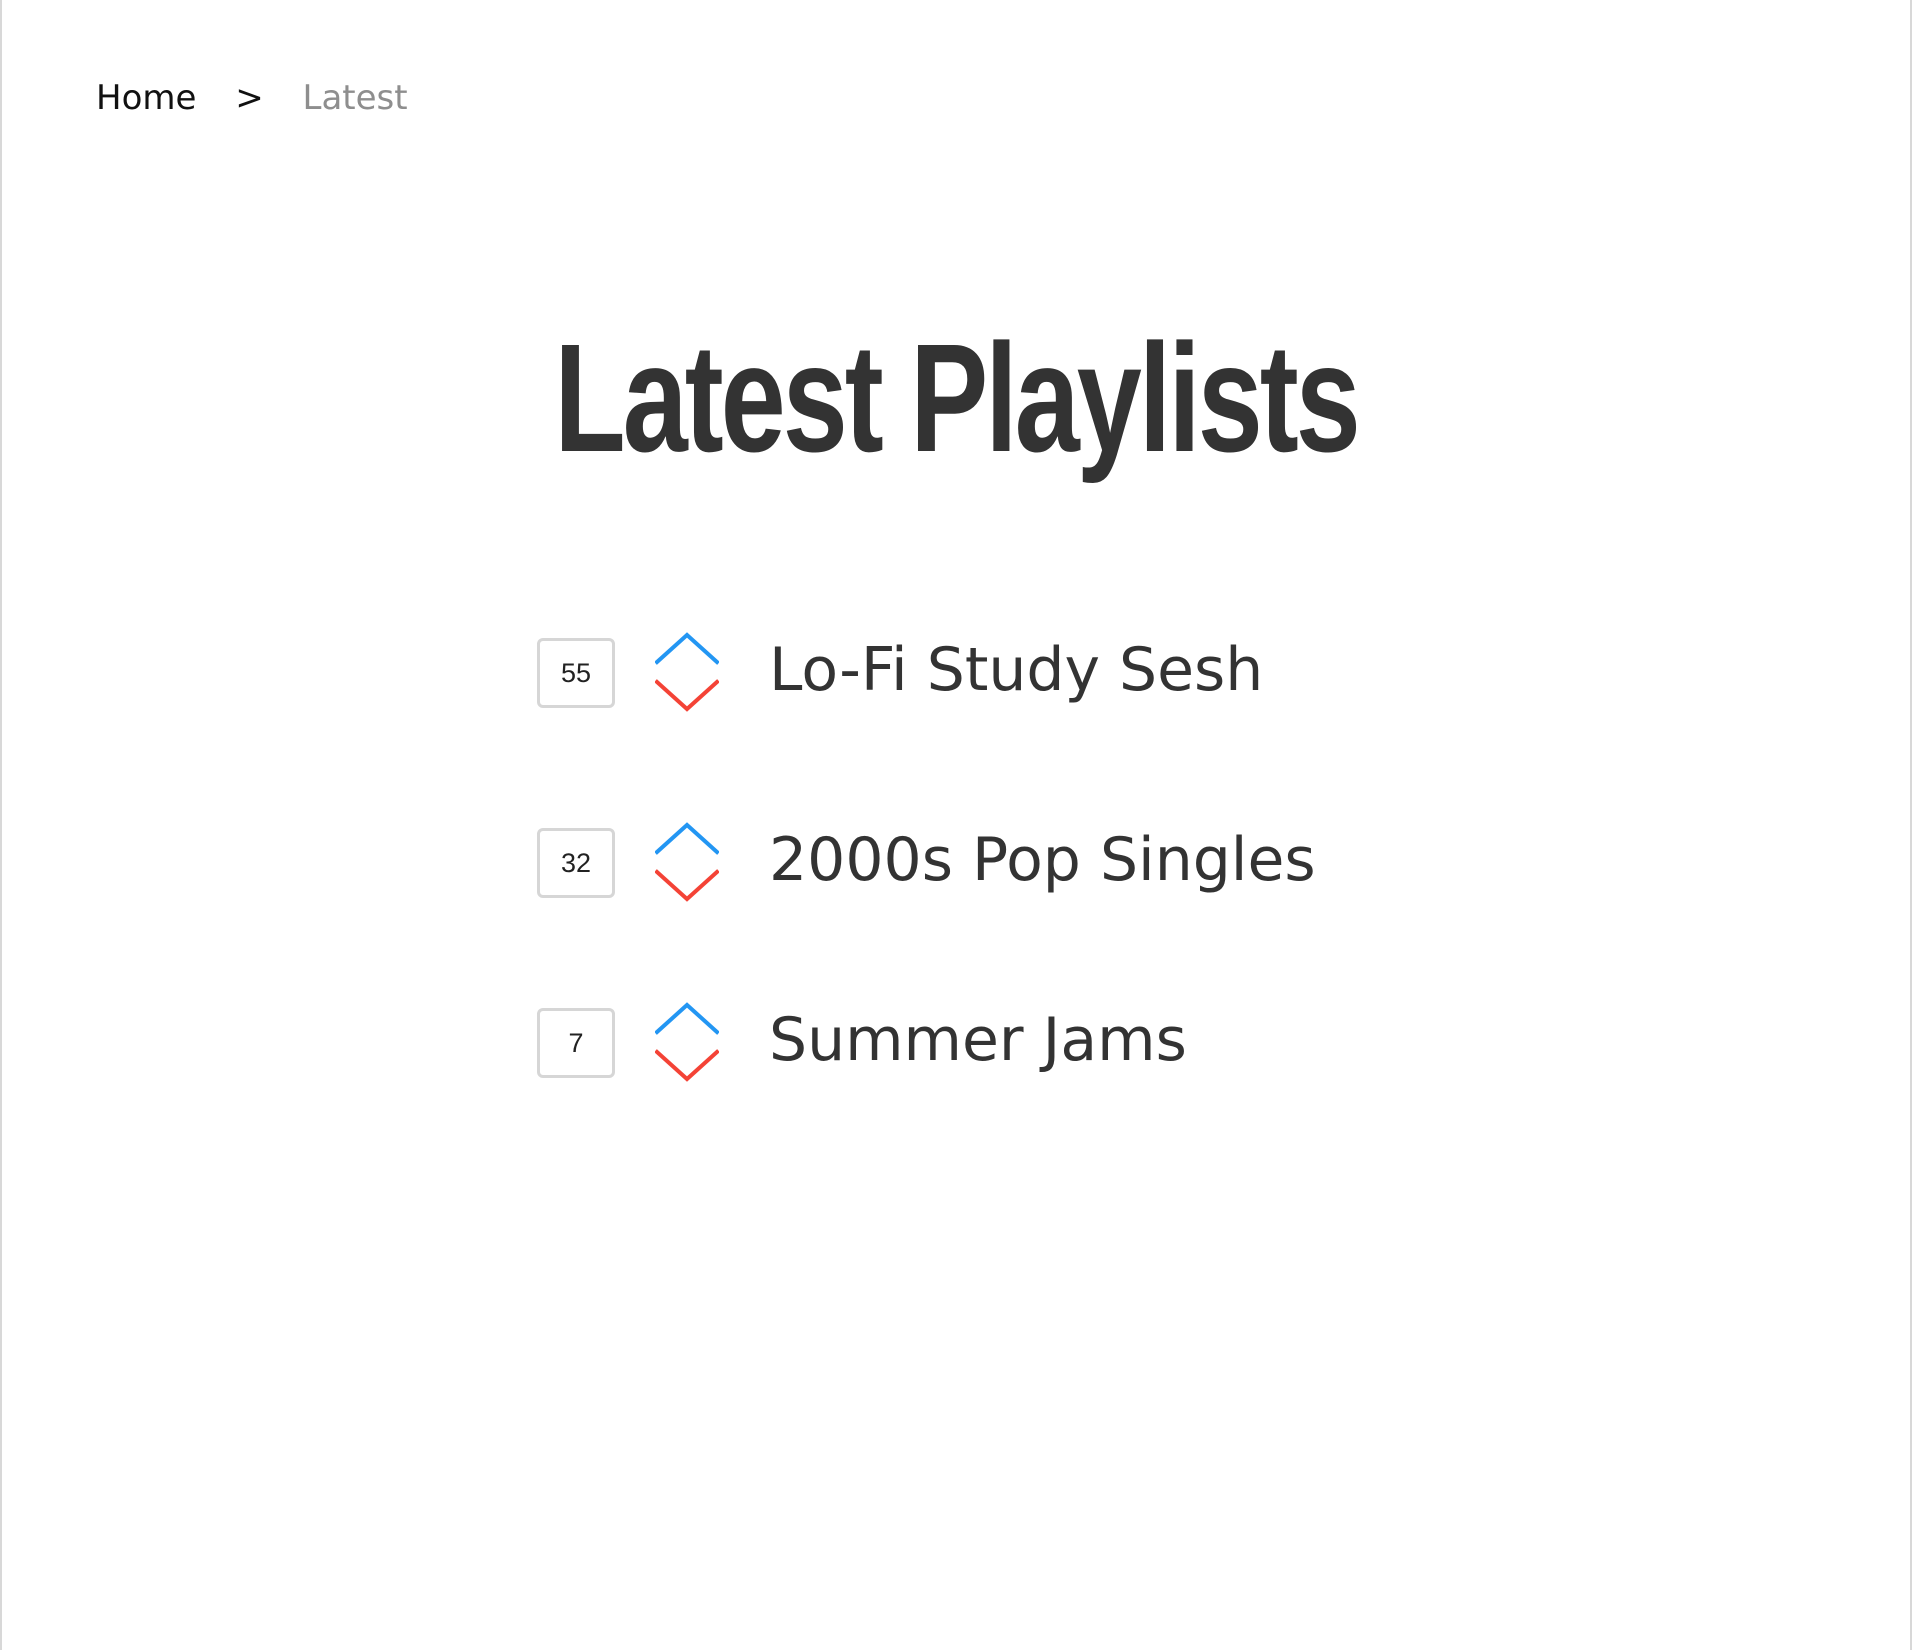 This screenshot has height=1650, width=1912. Describe the element at coordinates (978, 1040) in the screenshot. I see `playlist-title: Summer Jams` at that location.